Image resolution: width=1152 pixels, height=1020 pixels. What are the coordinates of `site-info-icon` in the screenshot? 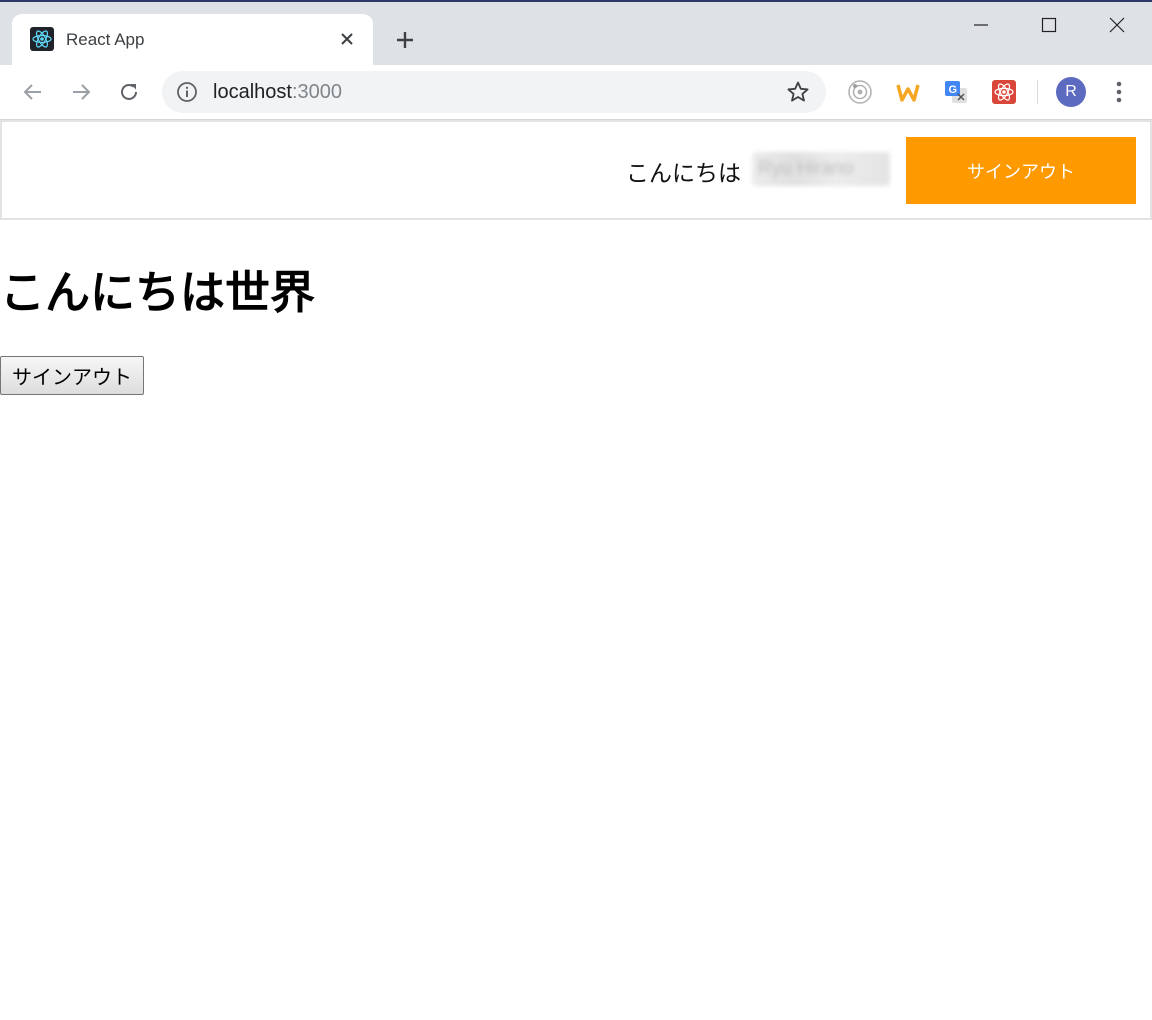 It's located at (187, 92).